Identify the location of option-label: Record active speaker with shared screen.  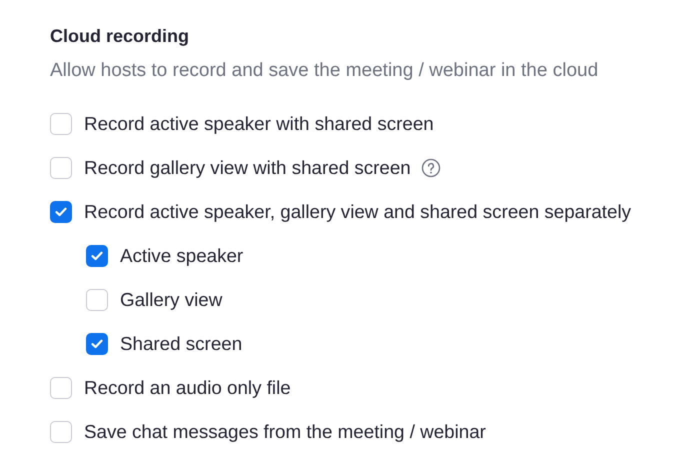
(259, 124).